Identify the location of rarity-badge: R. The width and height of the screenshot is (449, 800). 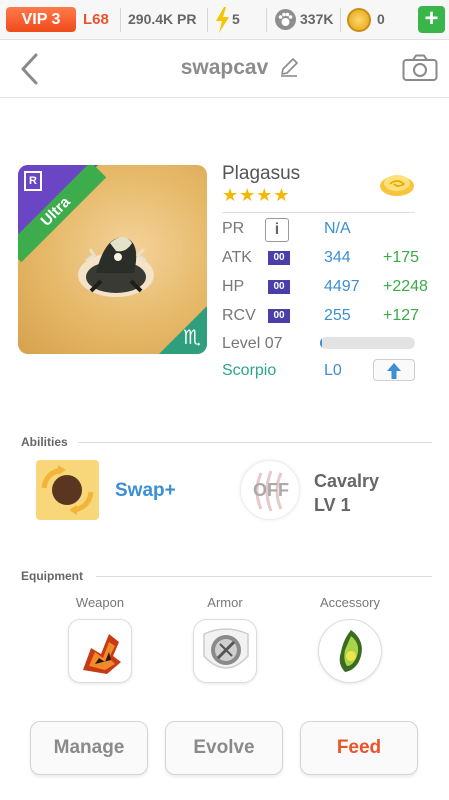
(33, 181).